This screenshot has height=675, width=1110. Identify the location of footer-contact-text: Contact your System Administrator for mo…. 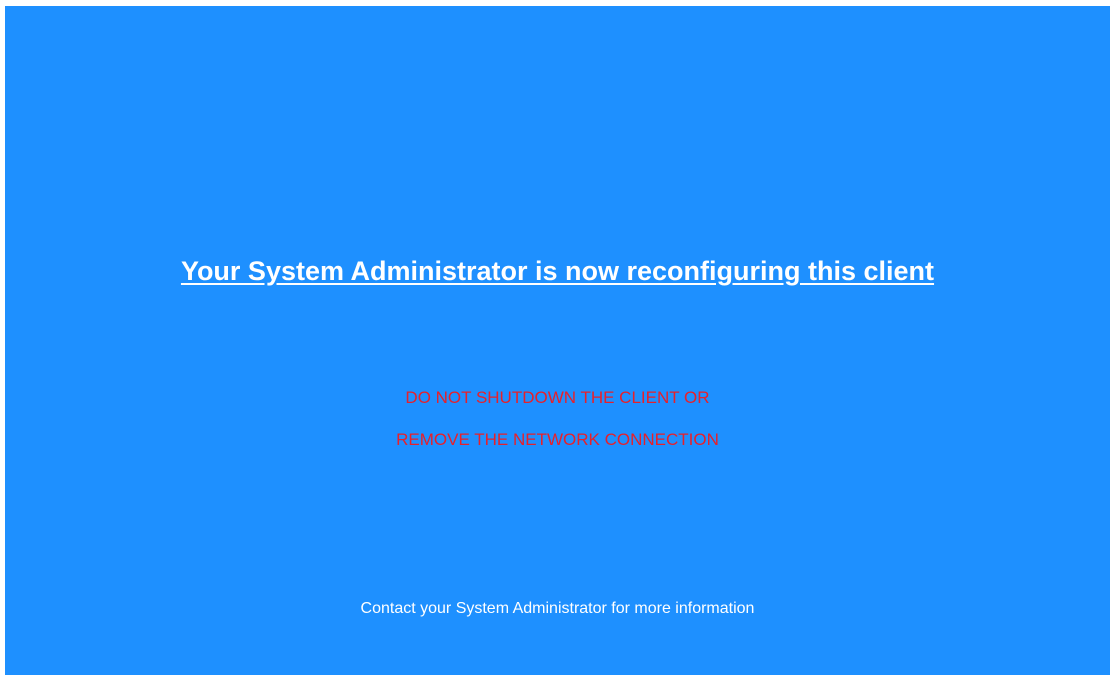
(557, 608).